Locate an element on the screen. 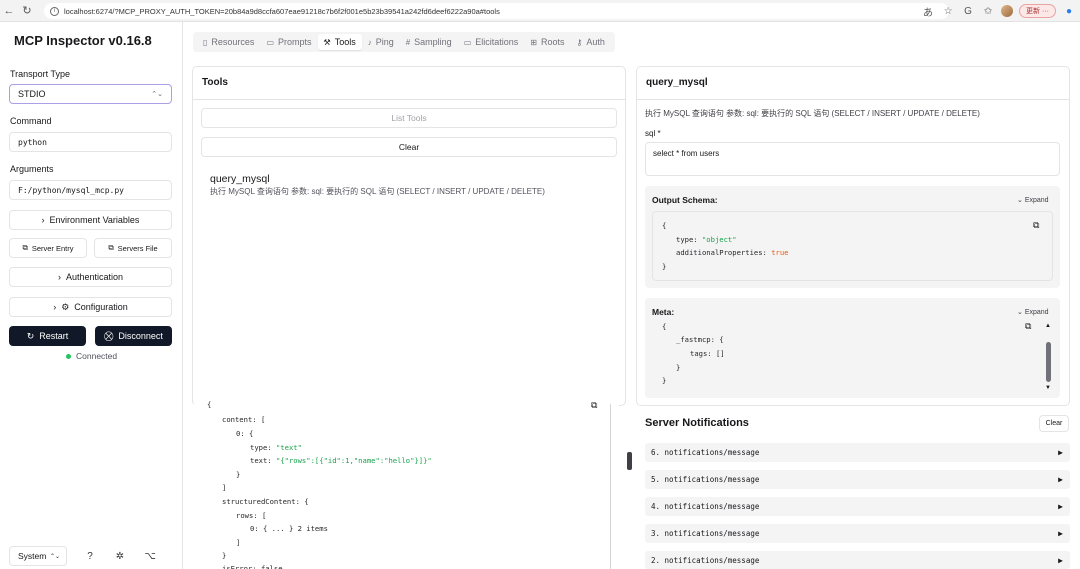 The height and width of the screenshot is (569, 1080). command-input: python is located at coordinates (90, 142).